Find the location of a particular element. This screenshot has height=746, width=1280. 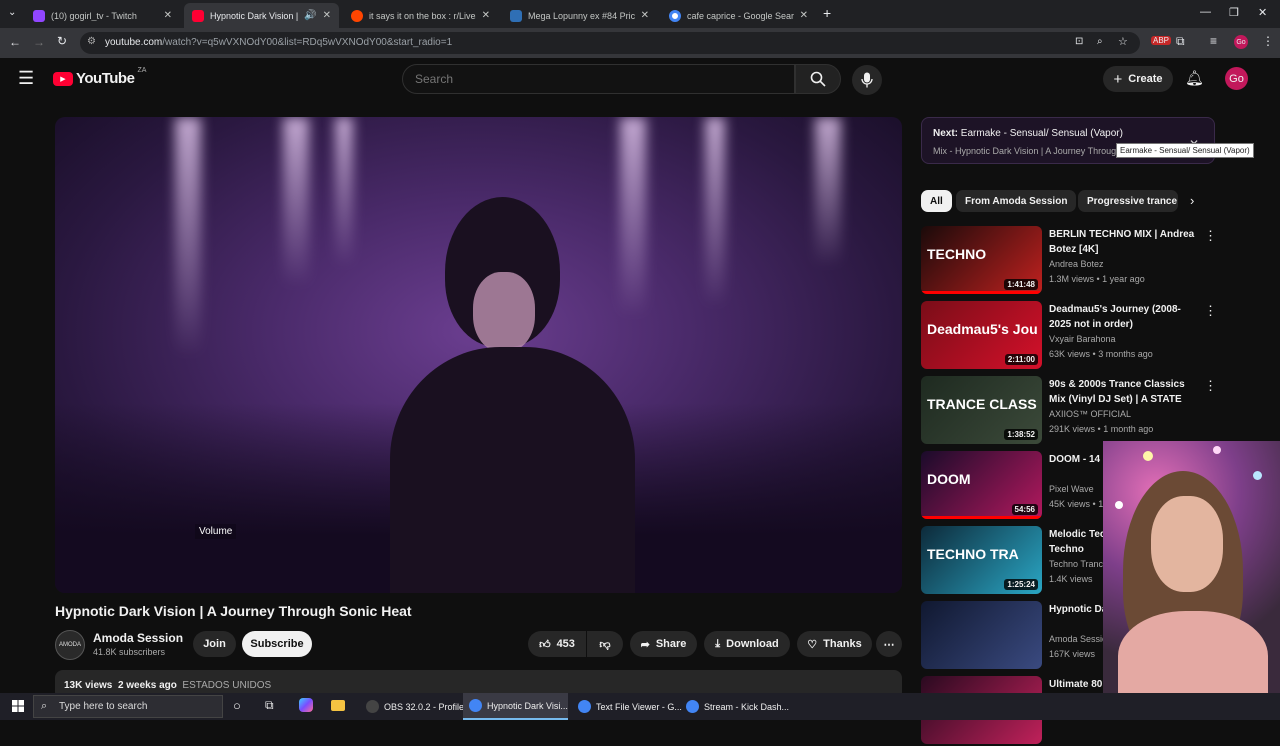

video-thumbnail is located at coordinates (981, 635).